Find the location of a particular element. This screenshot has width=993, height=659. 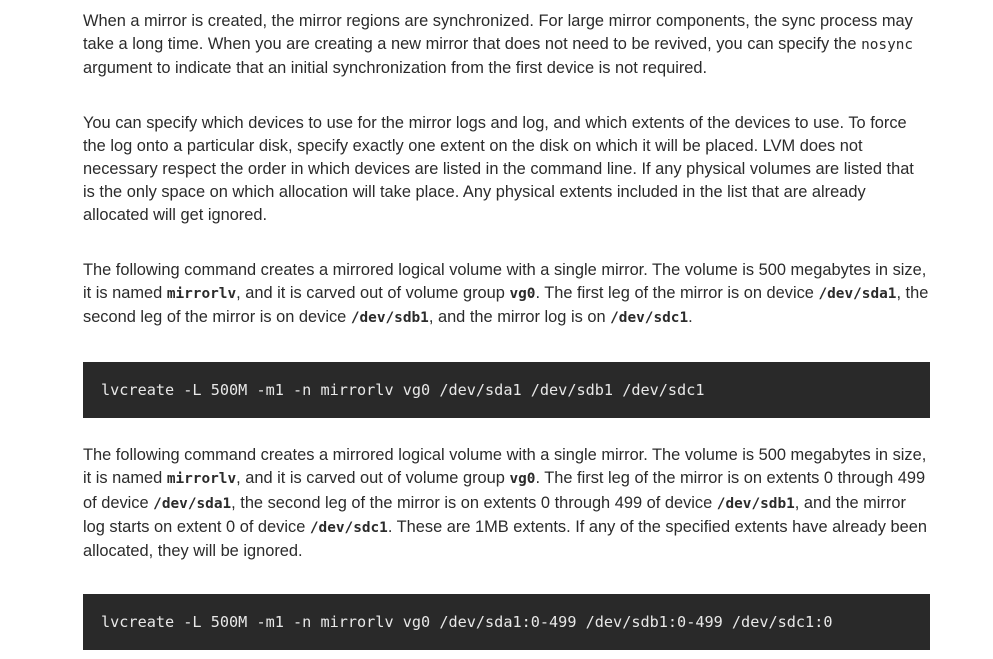

text: , and the mirror log is on is located at coordinates (519, 317).